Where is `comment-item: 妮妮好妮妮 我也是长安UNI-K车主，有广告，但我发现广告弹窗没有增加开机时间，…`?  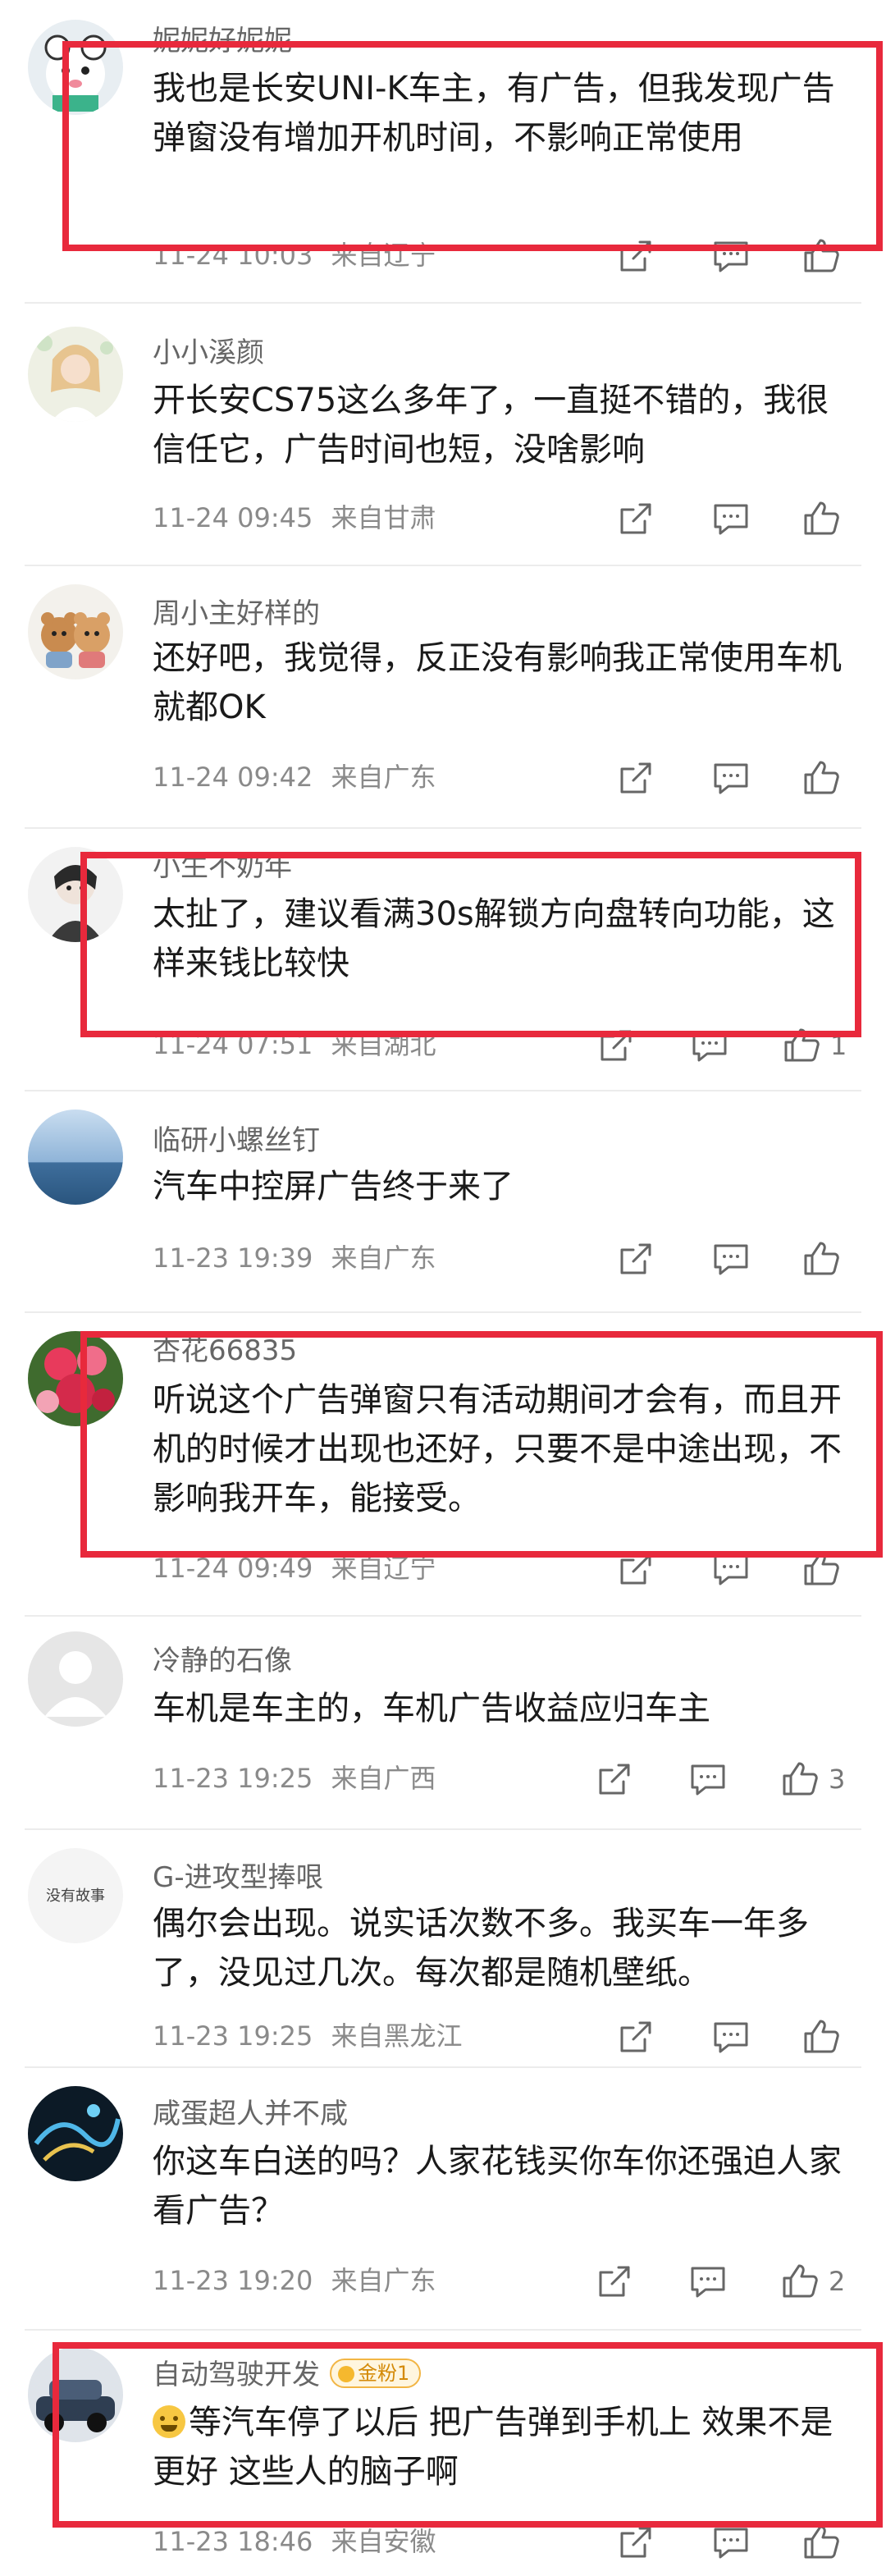 comment-item: 妮妮好妮妮 我也是长安UNI-K车主，有广告，但我发现广告弹窗没有增加开机时间，… is located at coordinates (443, 152).